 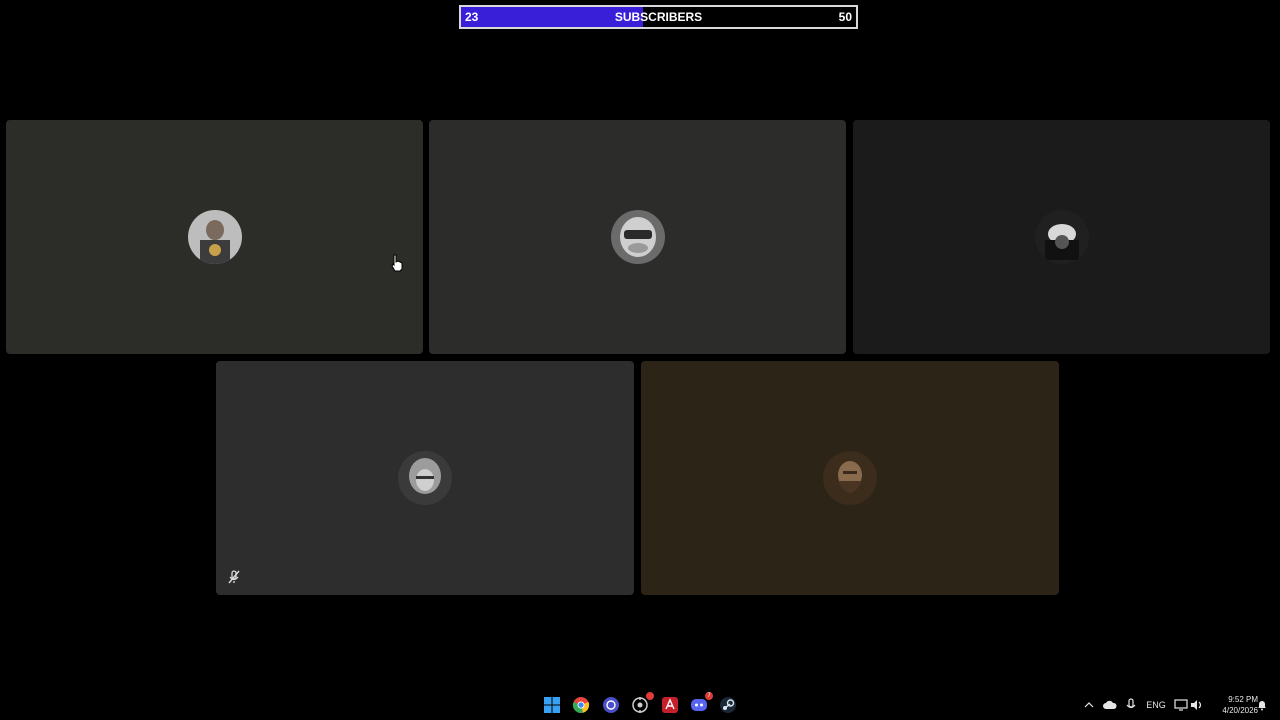 What do you see at coordinates (611, 705) in the screenshot?
I see `obs-icon` at bounding box center [611, 705].